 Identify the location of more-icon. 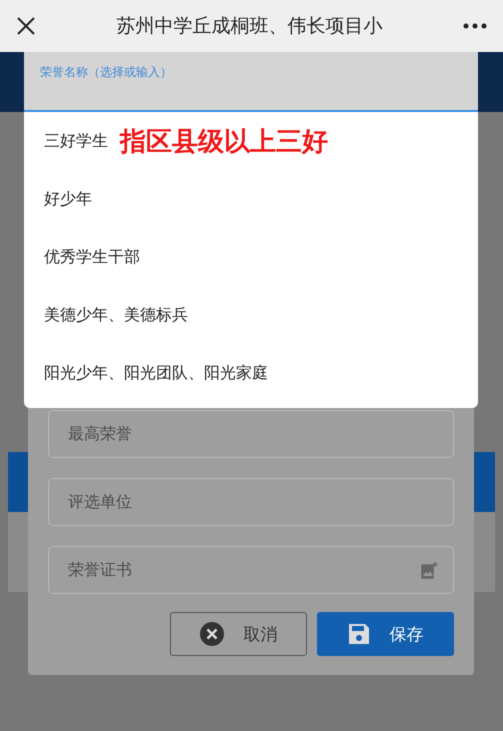
(475, 26).